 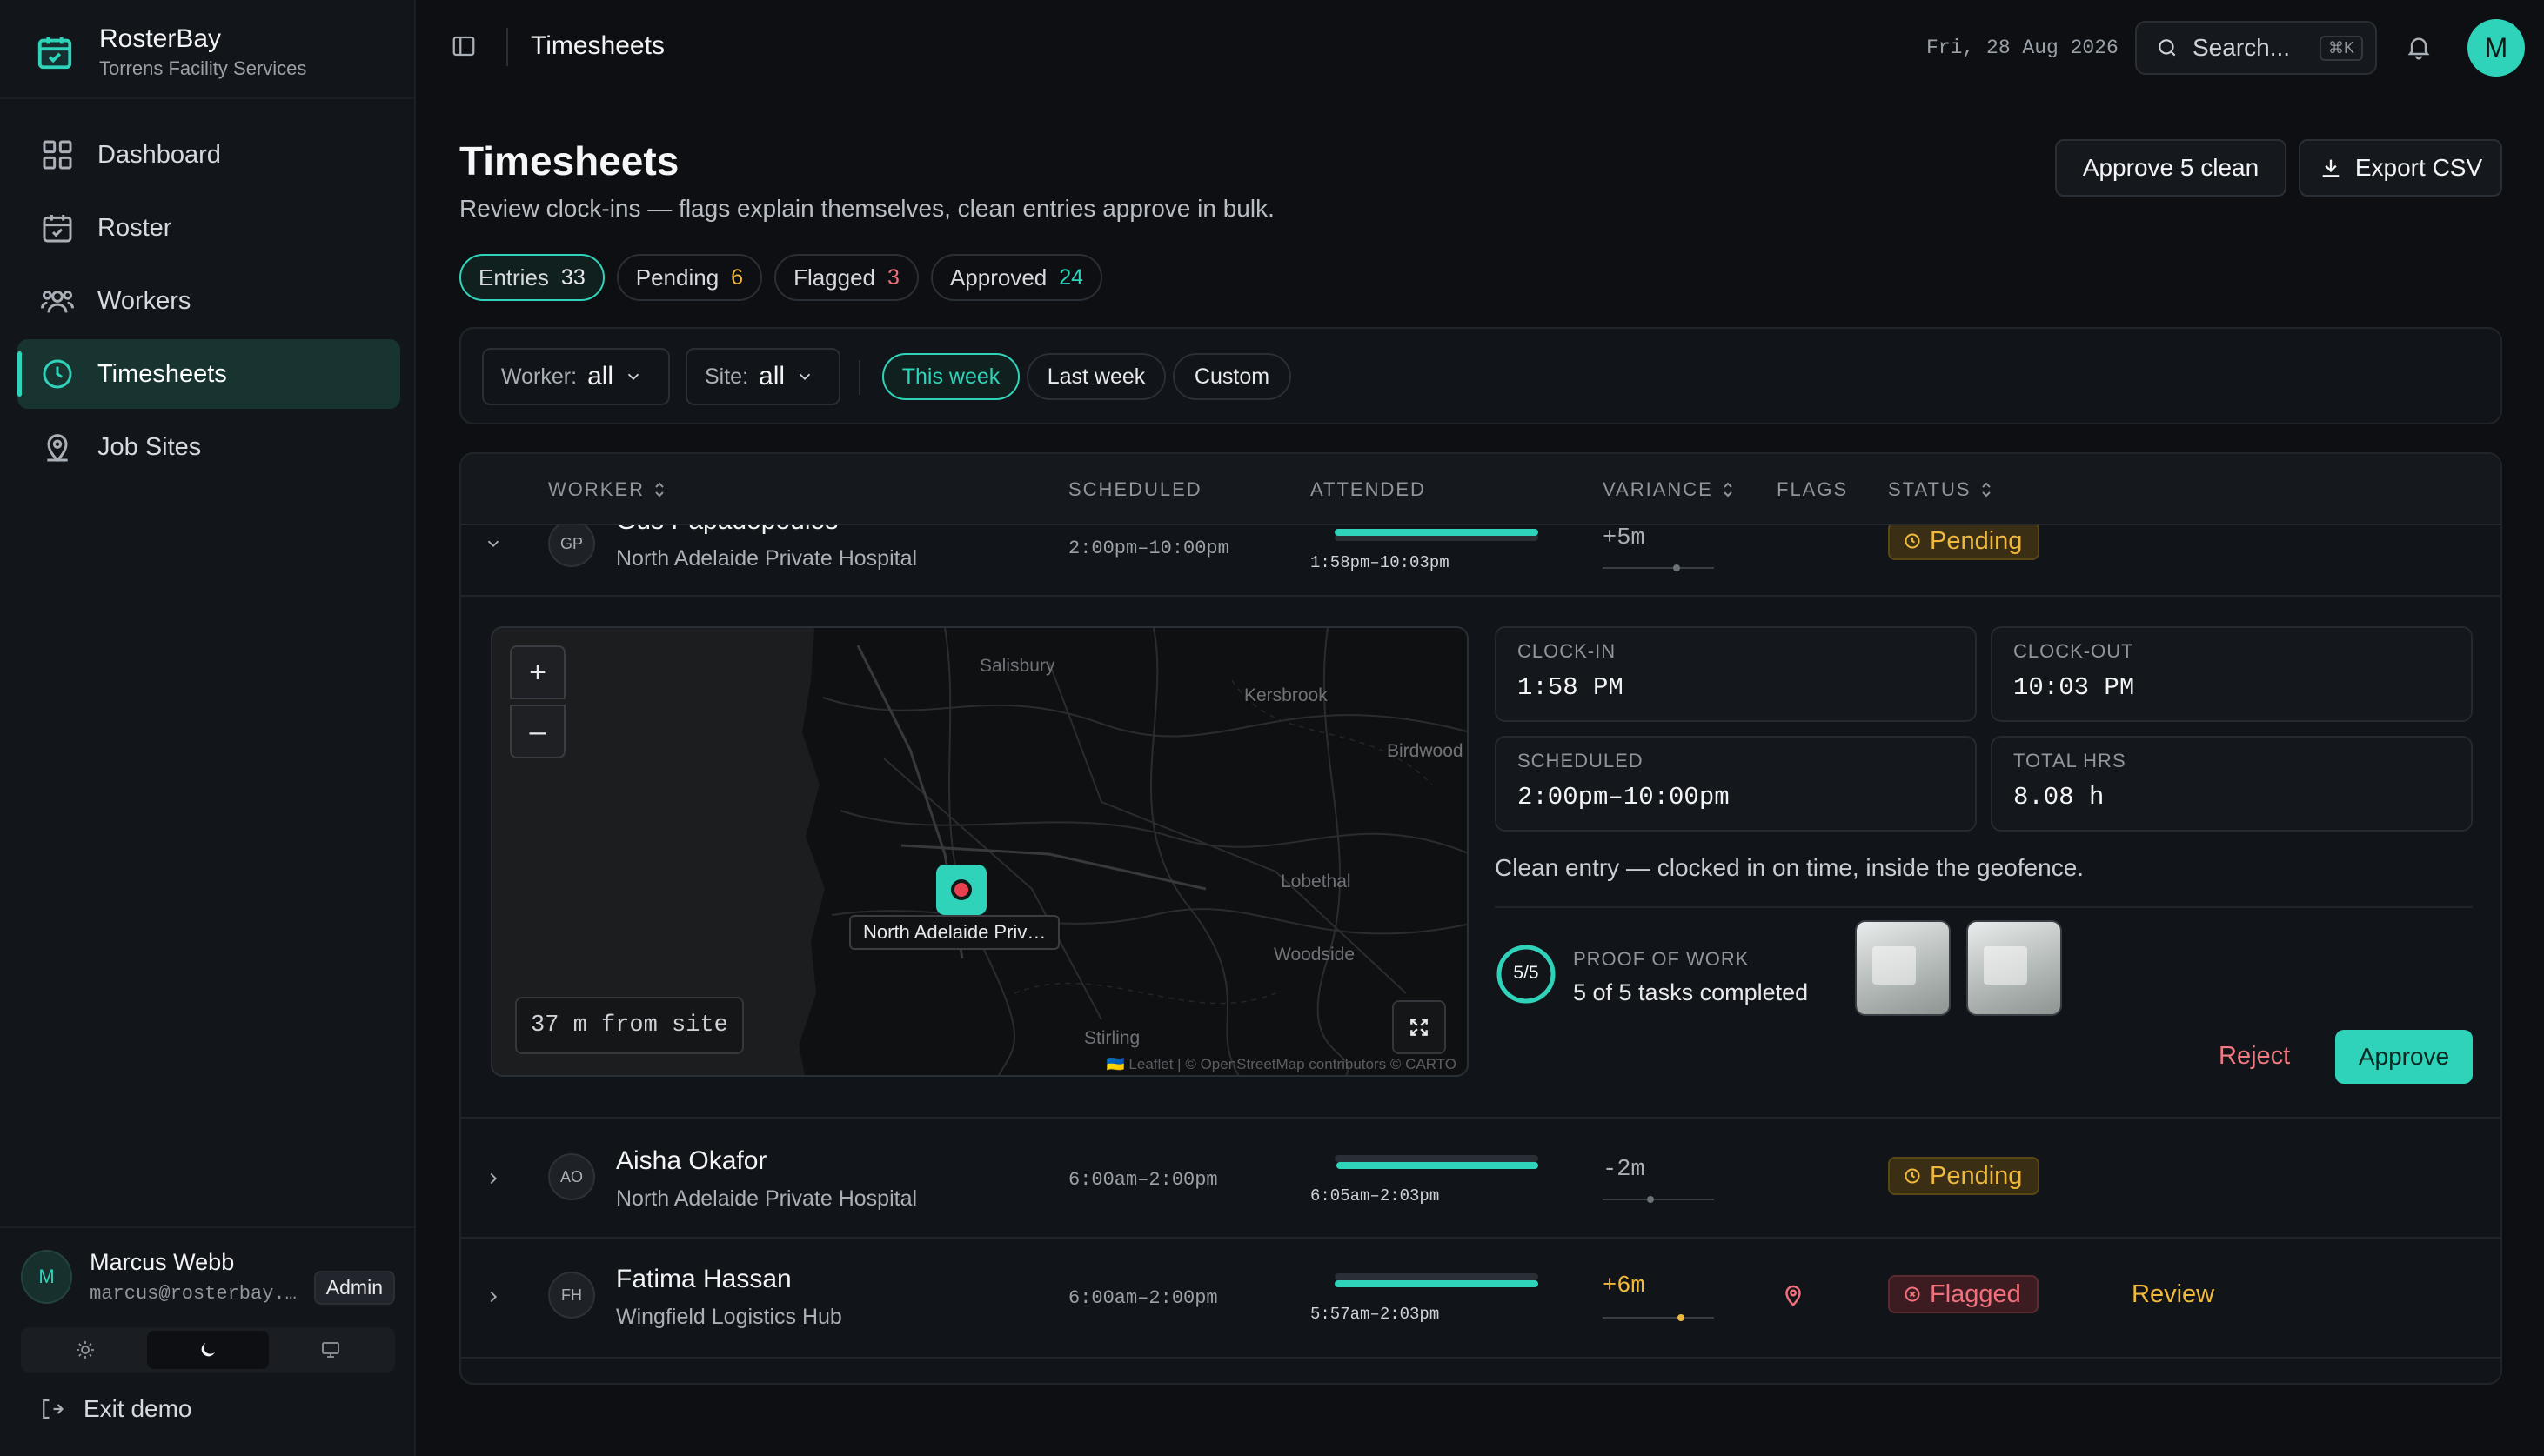 I want to click on export-csv-button: Export CSV, so click(x=2401, y=168).